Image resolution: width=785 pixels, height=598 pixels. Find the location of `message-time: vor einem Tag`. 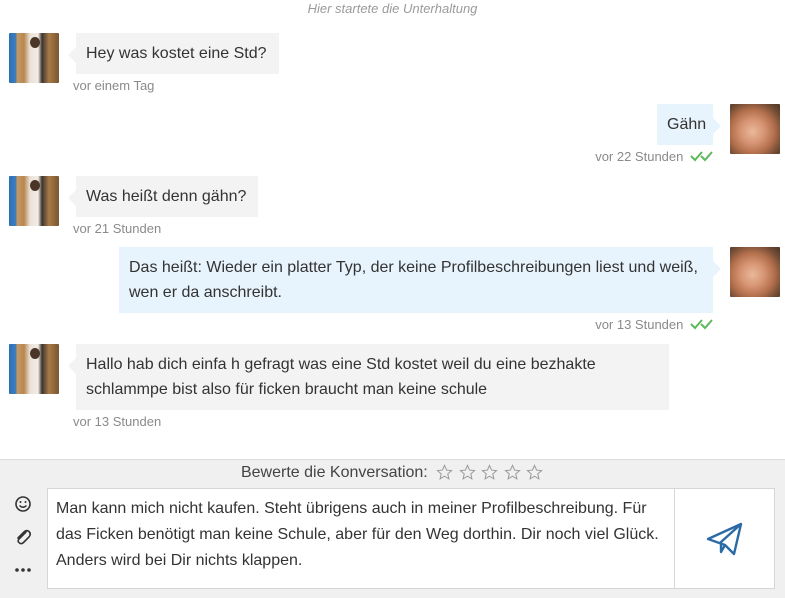

message-time: vor einem Tag is located at coordinates (114, 85).